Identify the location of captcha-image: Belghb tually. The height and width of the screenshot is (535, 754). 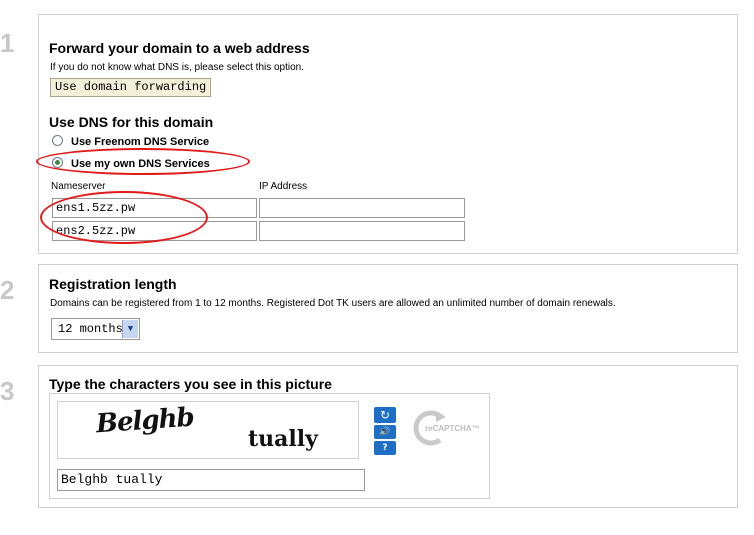
(208, 430).